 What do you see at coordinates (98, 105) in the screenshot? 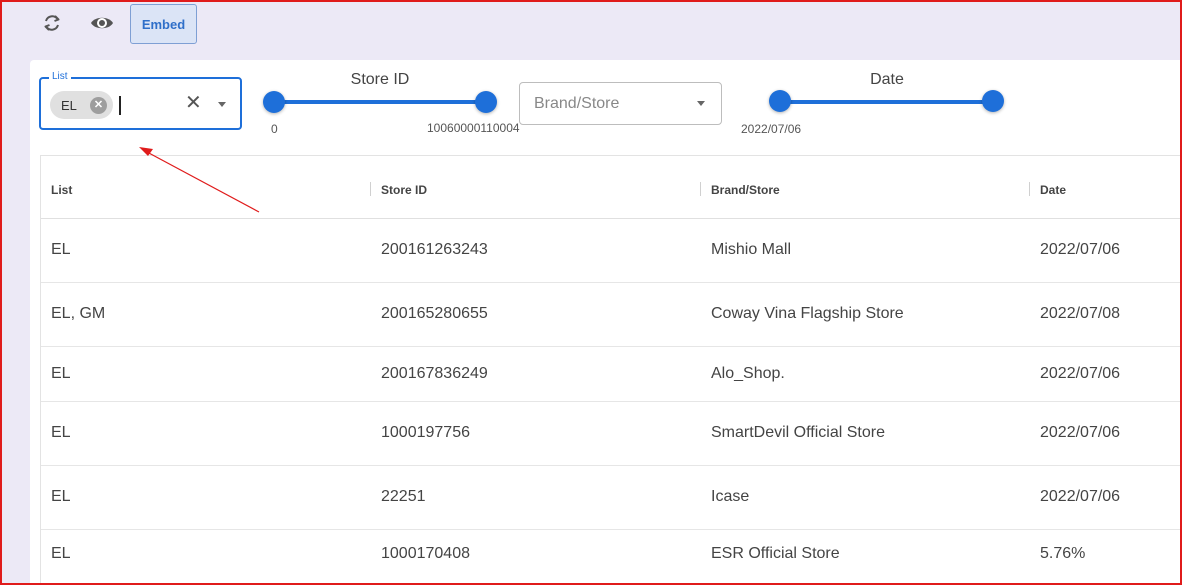
I see `chip-remove-icon: ✕` at bounding box center [98, 105].